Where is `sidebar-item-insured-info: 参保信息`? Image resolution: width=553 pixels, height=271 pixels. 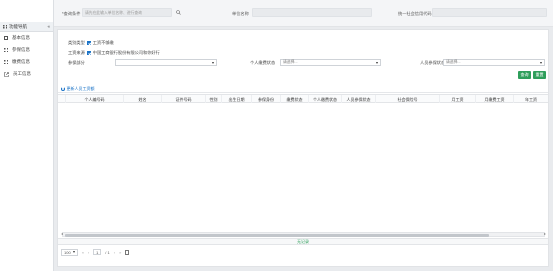 sidebar-item-insured-info: 参保信息 is located at coordinates (26, 50).